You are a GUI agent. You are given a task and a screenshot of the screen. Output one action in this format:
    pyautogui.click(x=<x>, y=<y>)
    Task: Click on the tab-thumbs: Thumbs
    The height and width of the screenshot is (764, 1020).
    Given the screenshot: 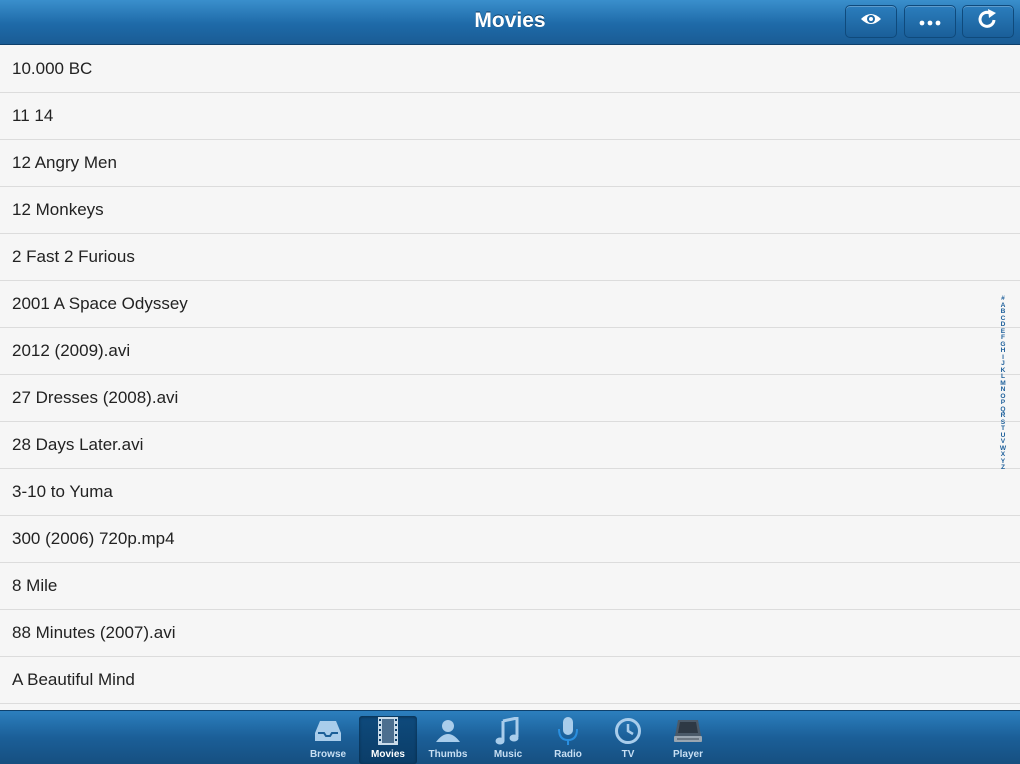 What is the action you would take?
    pyautogui.click(x=448, y=740)
    